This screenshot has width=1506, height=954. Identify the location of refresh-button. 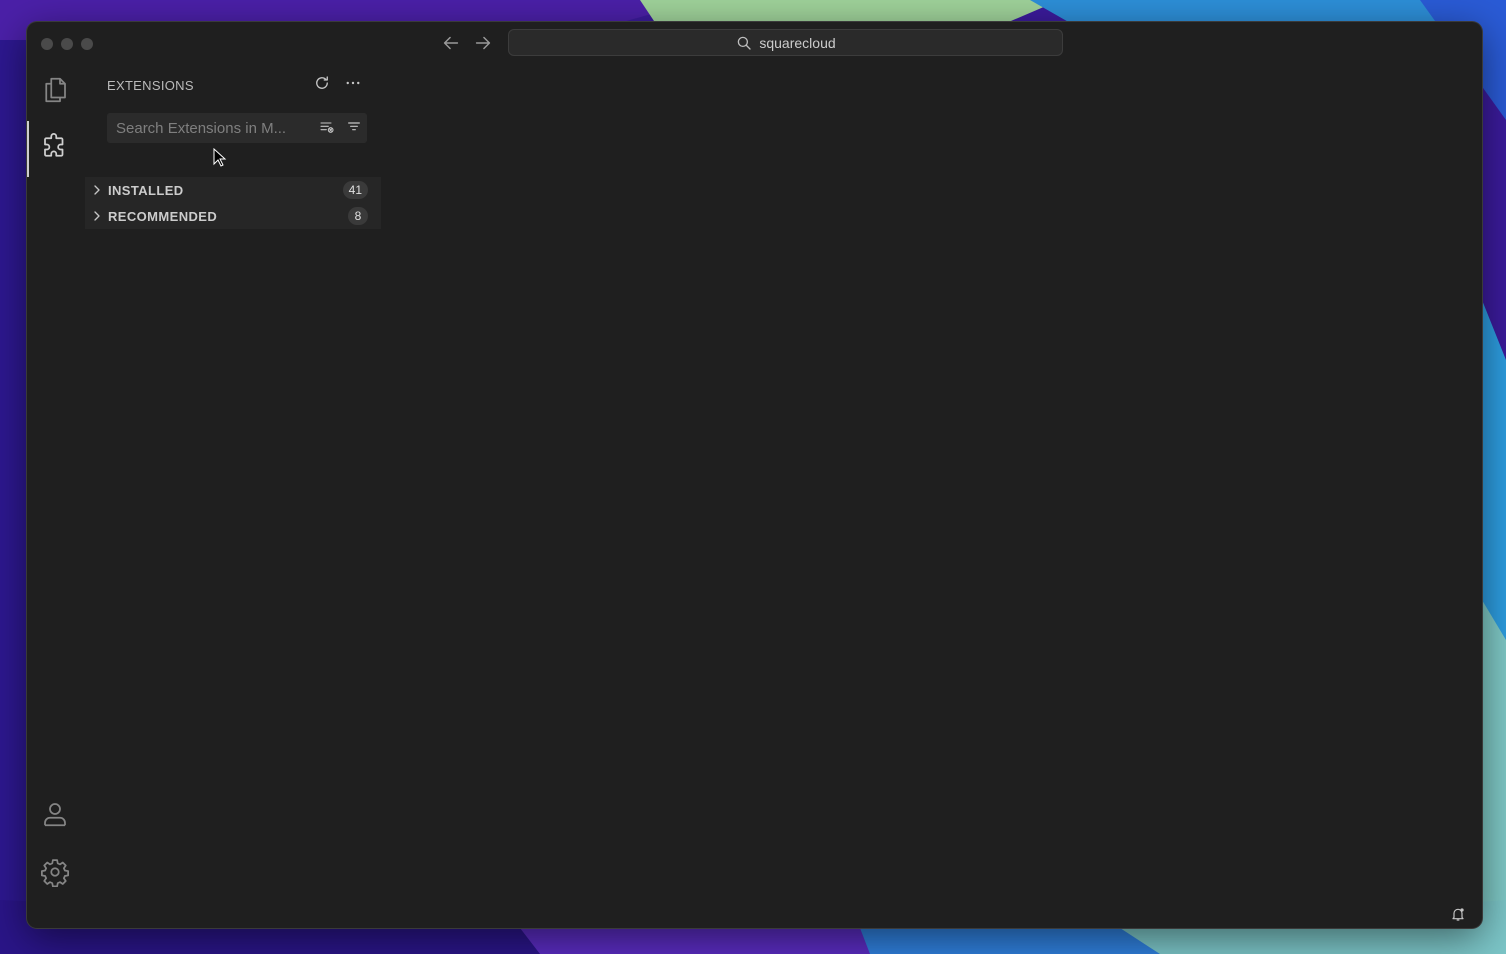
(322, 85).